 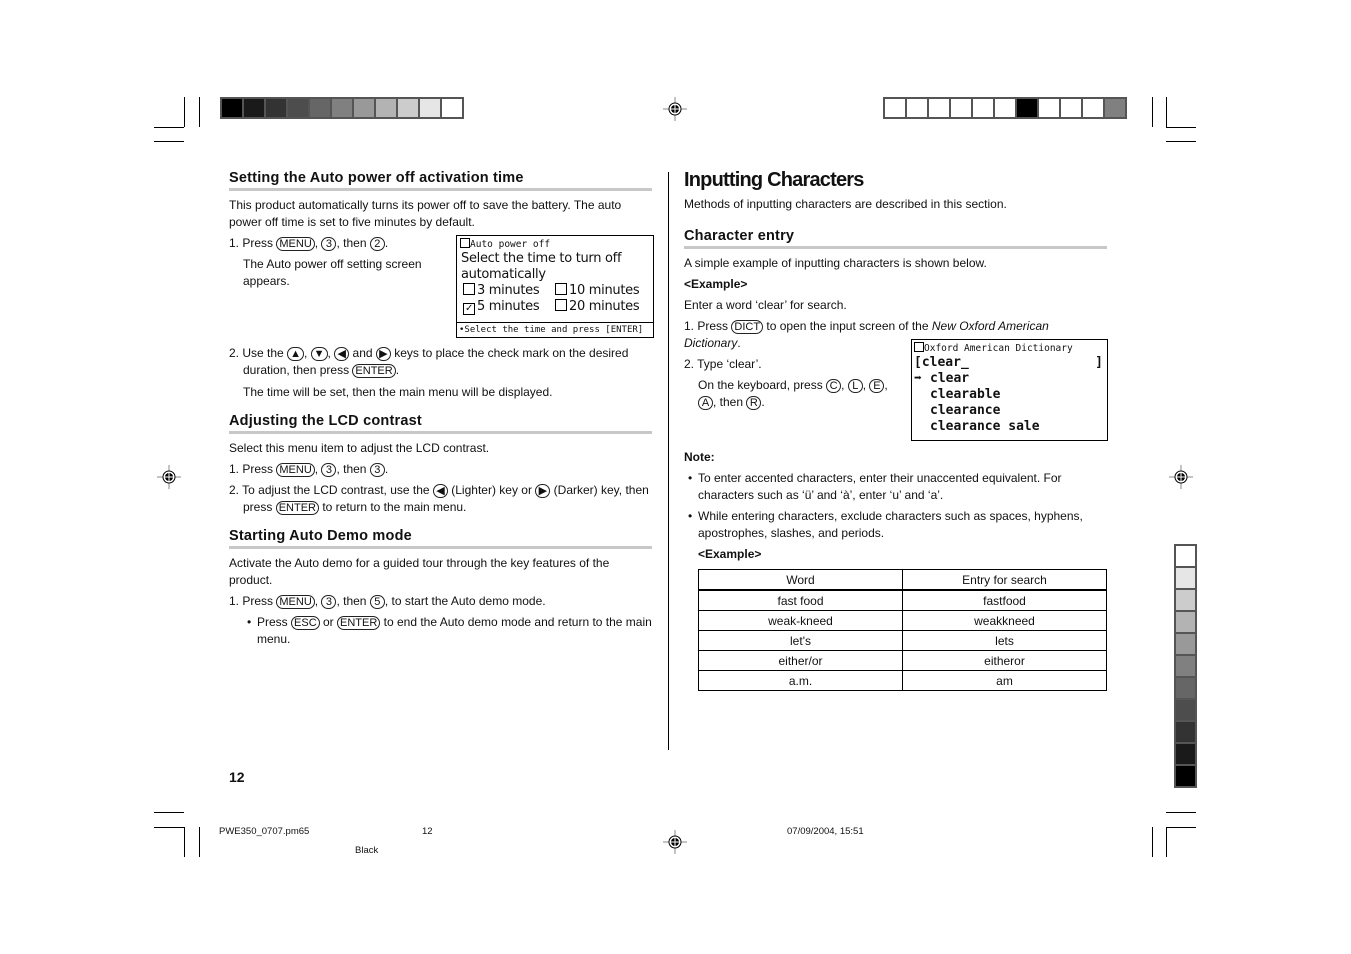 What do you see at coordinates (877, 386) in the screenshot?
I see `key-e: E` at bounding box center [877, 386].